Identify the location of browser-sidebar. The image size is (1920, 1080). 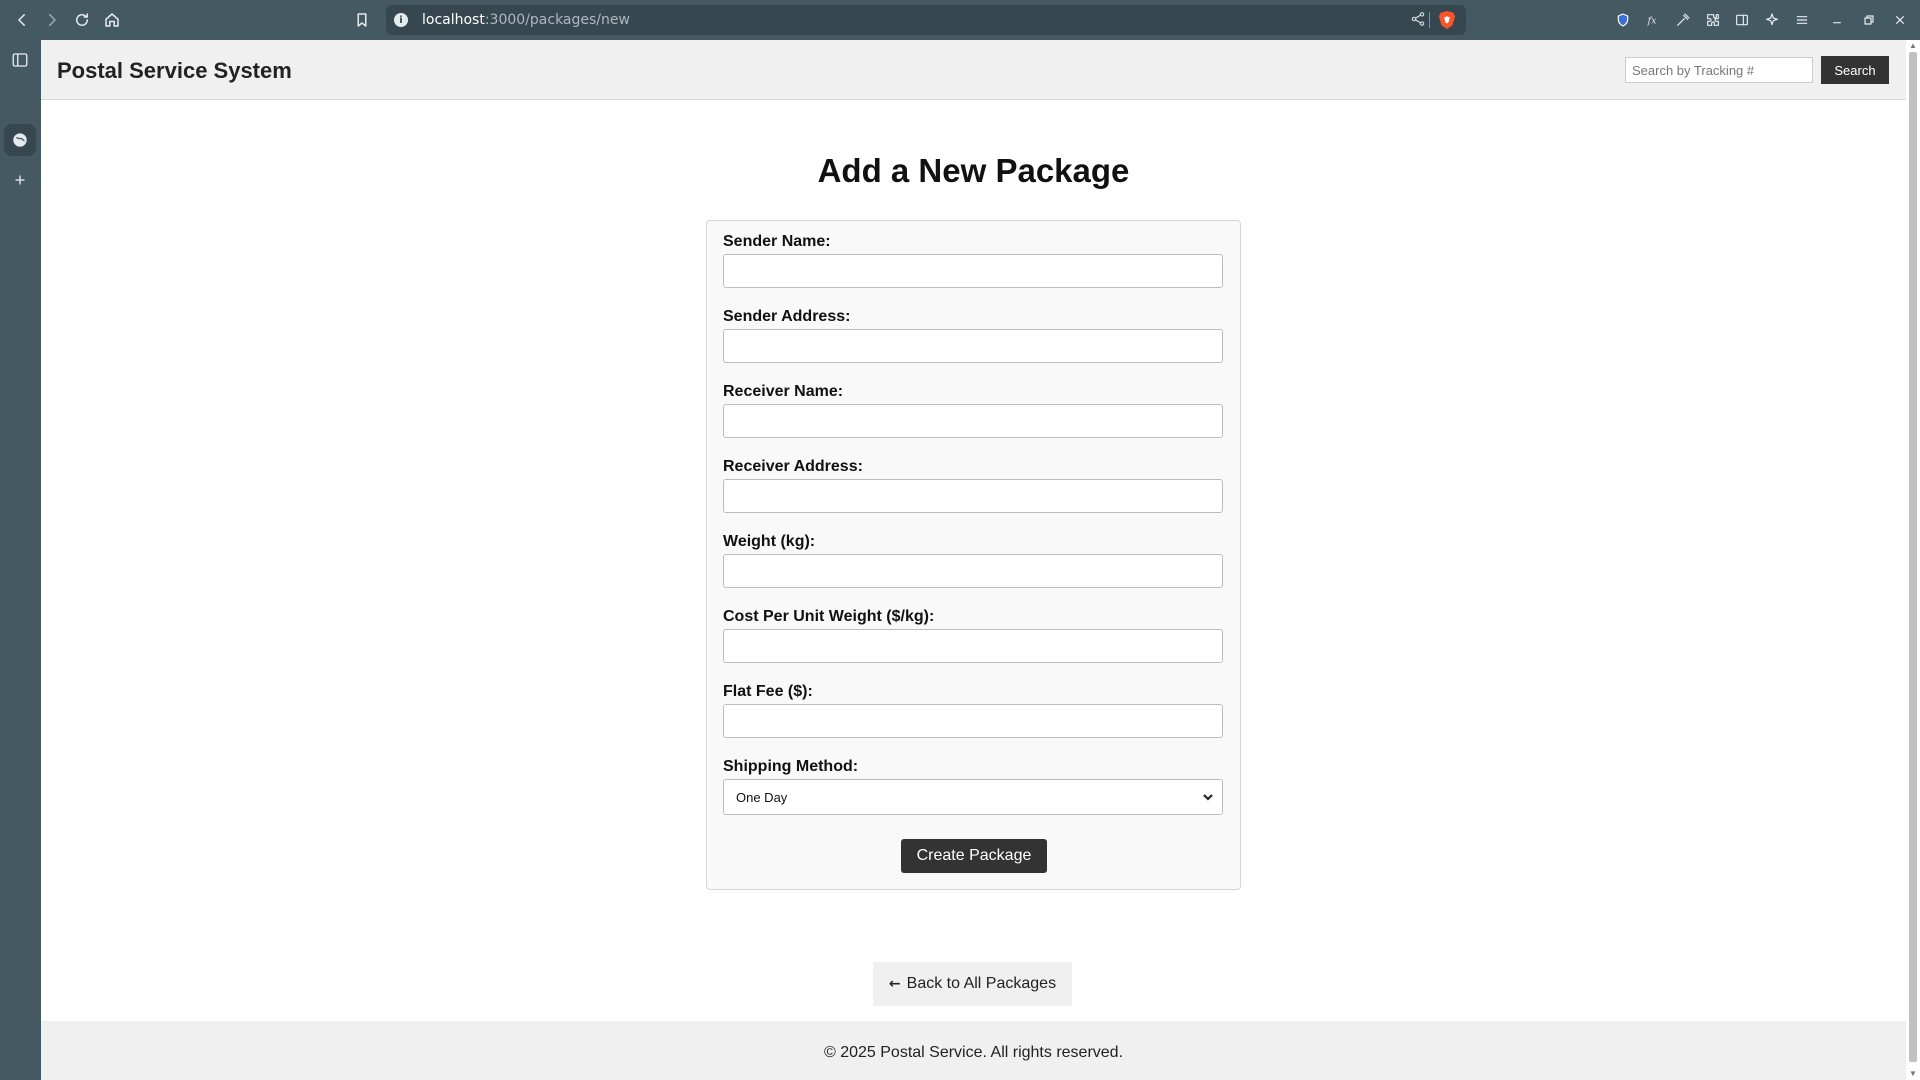
(20, 560).